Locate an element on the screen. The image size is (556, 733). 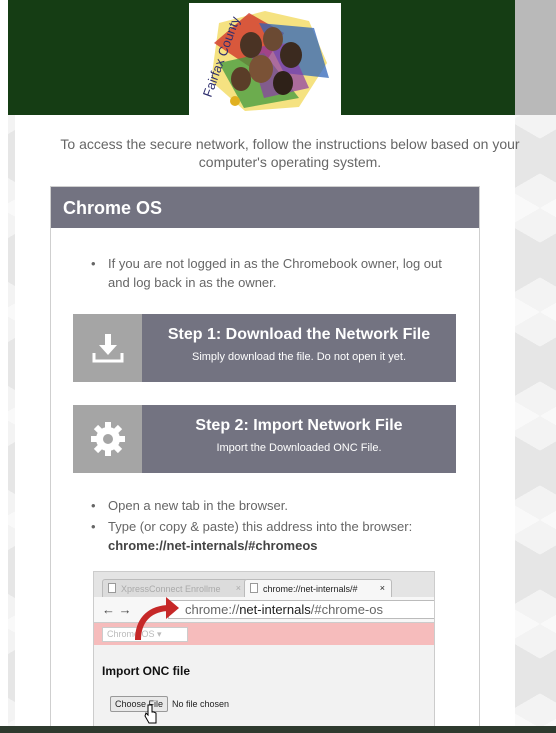
no-file-text: No file chosen is located at coordinates (201, 704).